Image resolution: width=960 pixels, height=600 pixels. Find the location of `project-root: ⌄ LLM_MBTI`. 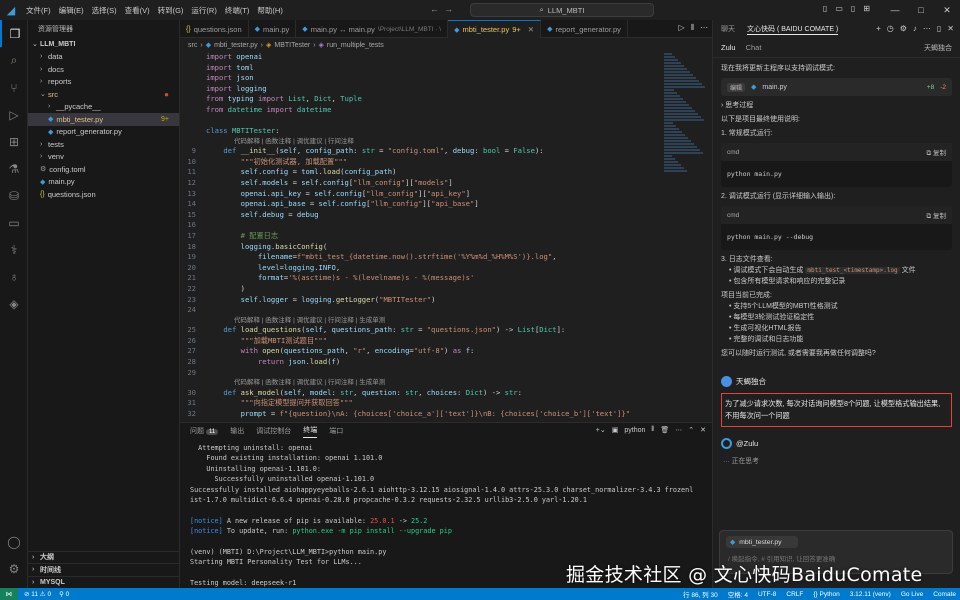

project-root: ⌄ LLM_MBTI is located at coordinates (103, 44).